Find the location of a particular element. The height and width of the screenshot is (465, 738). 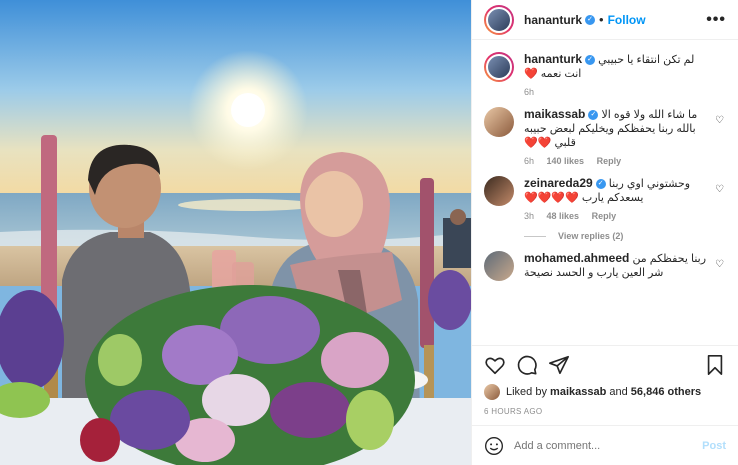

caption-username: hananturk is located at coordinates (553, 59).